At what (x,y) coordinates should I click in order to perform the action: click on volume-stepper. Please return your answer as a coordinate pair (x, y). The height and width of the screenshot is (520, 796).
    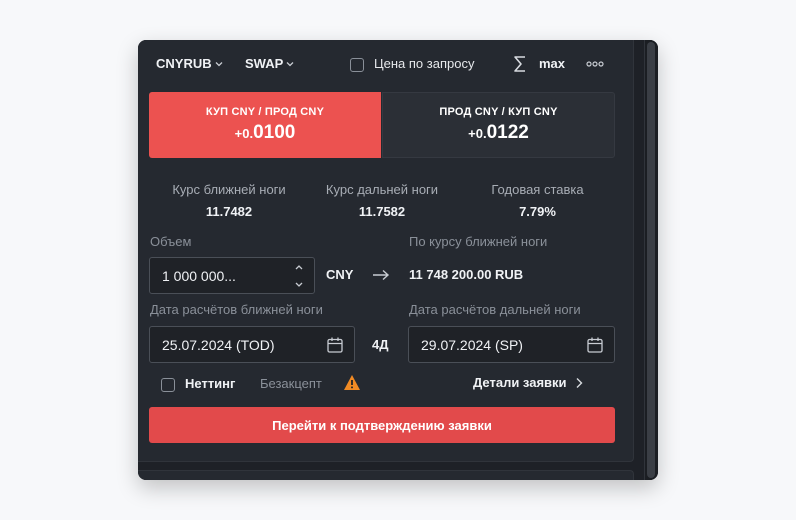
    Looking at the image, I should click on (299, 276).